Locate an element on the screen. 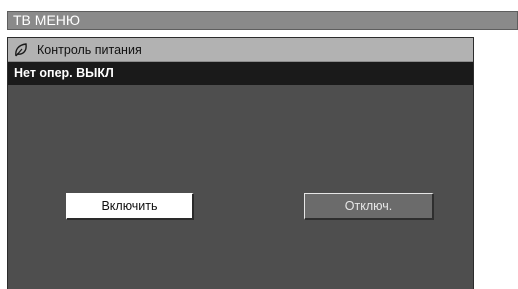 The width and height of the screenshot is (518, 289). enable-button-label: Включить is located at coordinates (129, 206).